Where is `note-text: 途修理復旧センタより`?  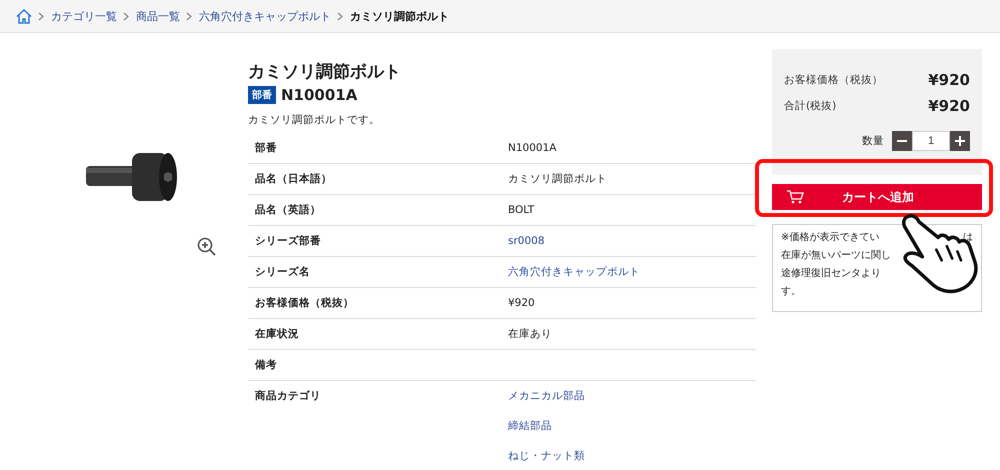 note-text: 途修理復旧センタより is located at coordinates (831, 273).